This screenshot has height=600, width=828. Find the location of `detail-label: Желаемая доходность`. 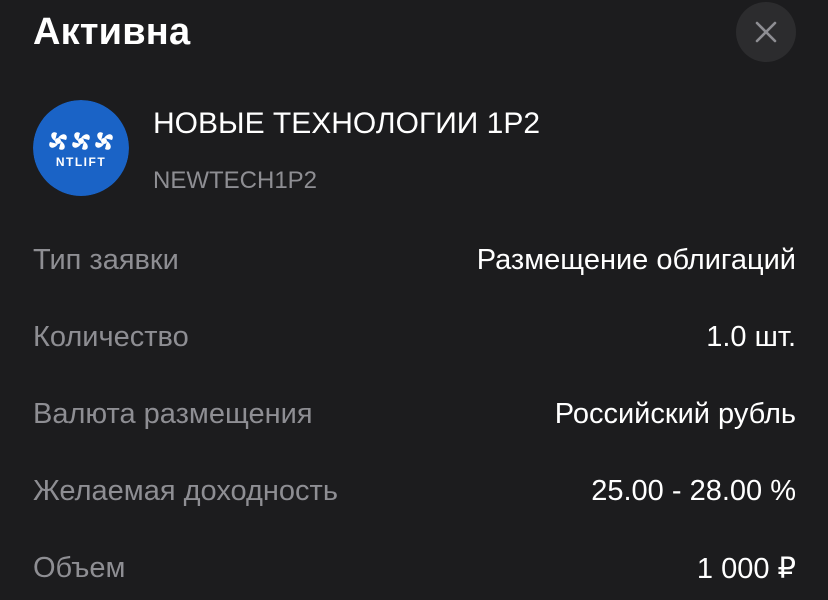

detail-label: Желаемая доходность is located at coordinates (185, 491).